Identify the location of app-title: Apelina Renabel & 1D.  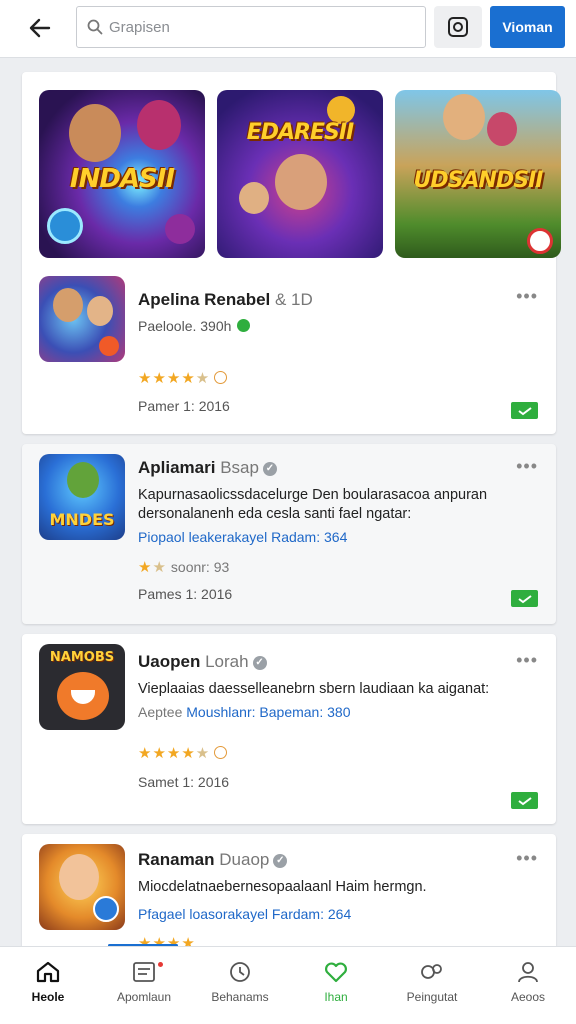
(225, 300).